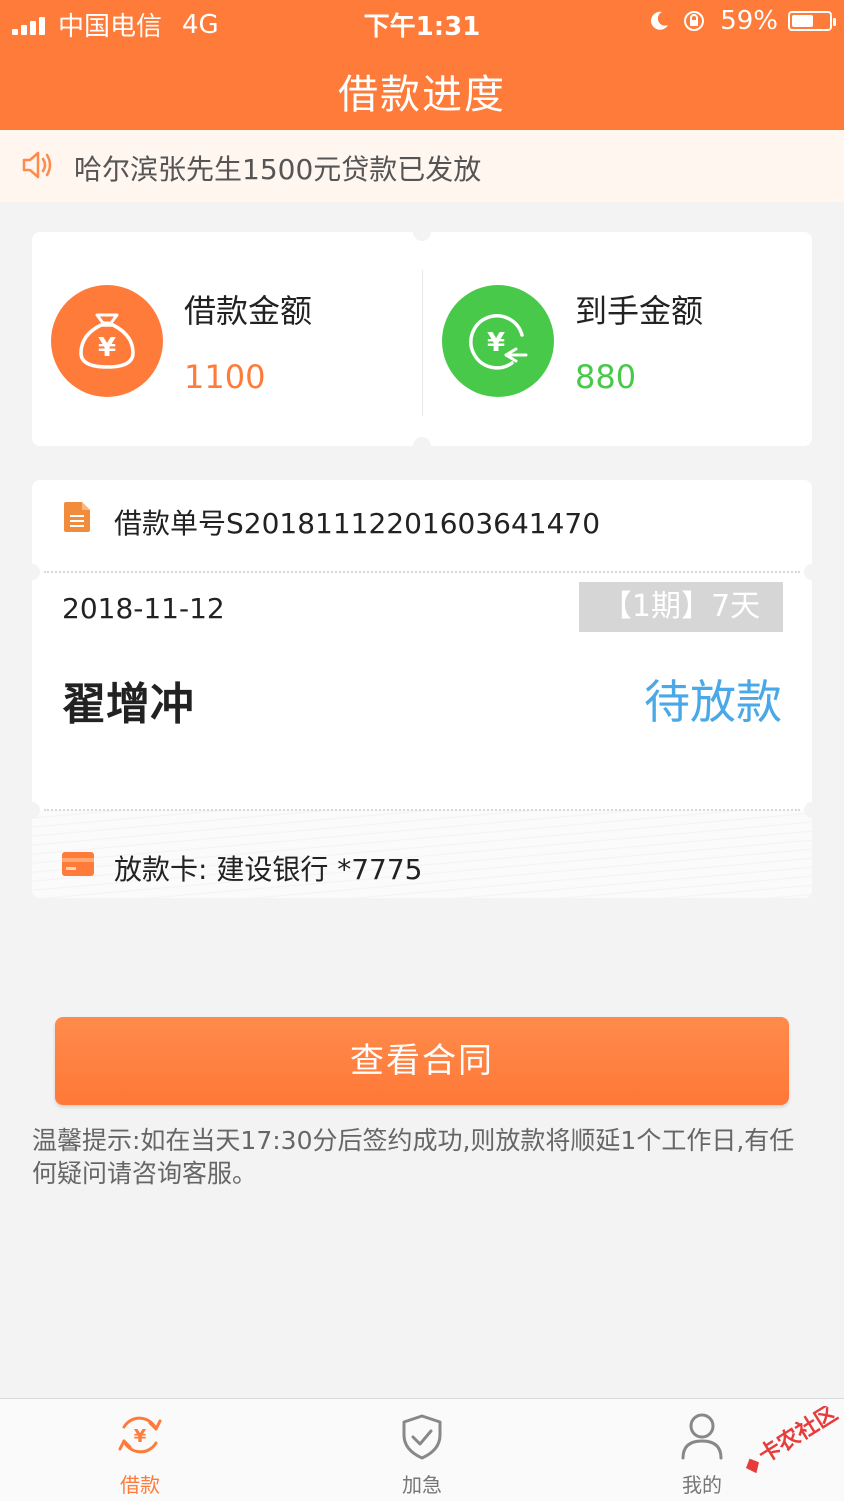 The image size is (844, 1501). Describe the element at coordinates (268, 869) in the screenshot. I see `payout-card-text: 放款卡: 建设银行 *7775` at that location.